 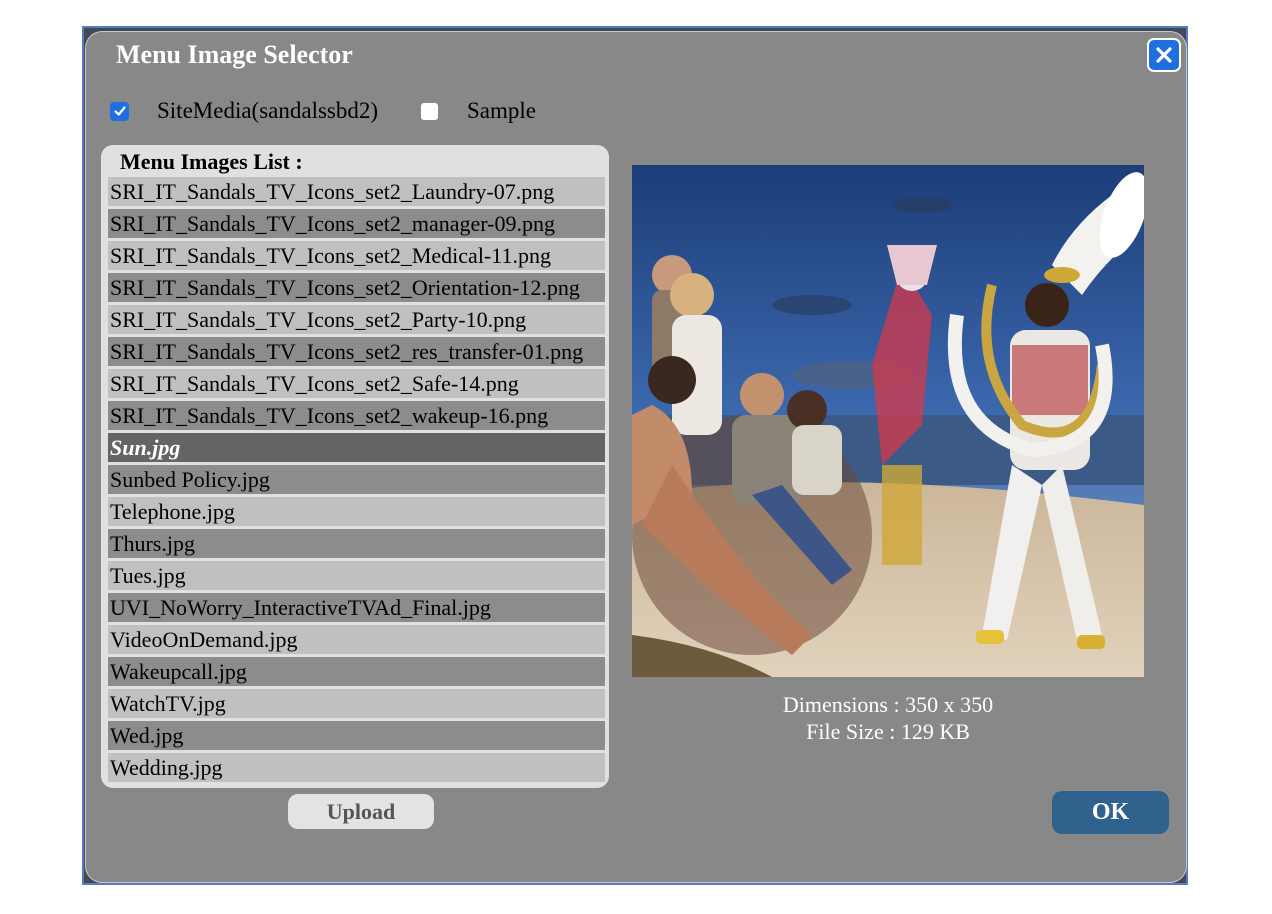 What do you see at coordinates (430, 111) in the screenshot?
I see `sample-checkbox` at bounding box center [430, 111].